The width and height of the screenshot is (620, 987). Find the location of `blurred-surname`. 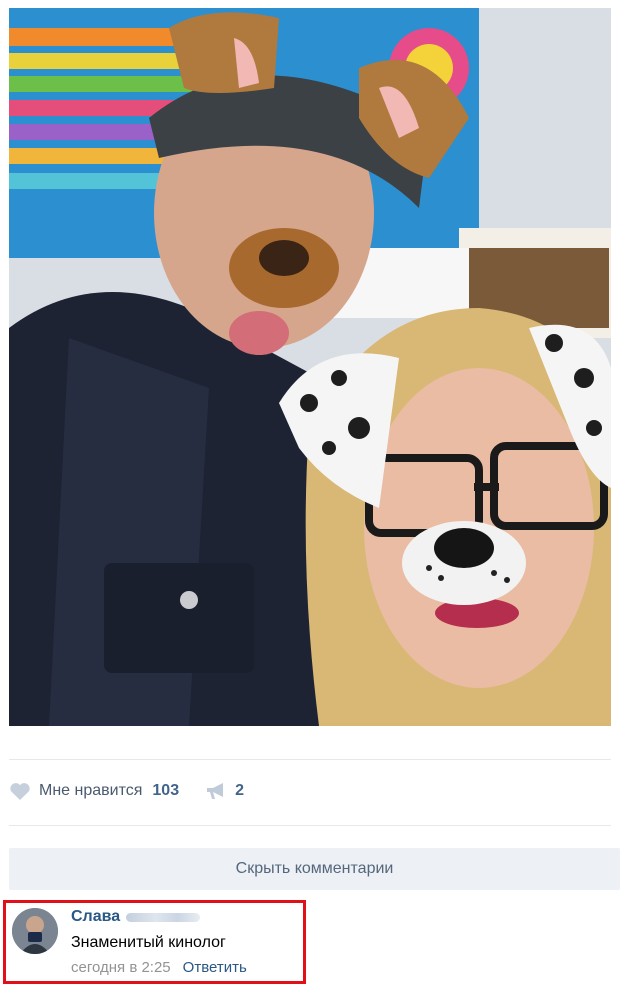

blurred-surname is located at coordinates (163, 917).